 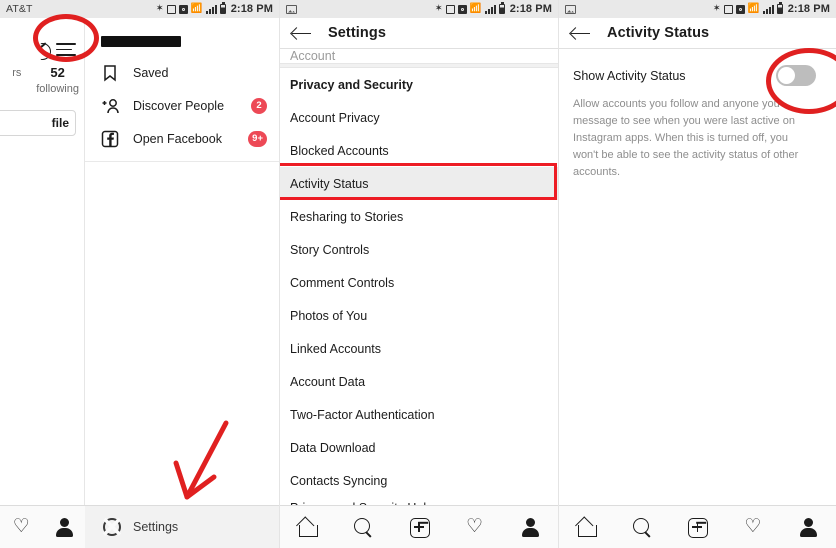 I want to click on hamburger-menu-icon: 2, so click(x=79, y=47).